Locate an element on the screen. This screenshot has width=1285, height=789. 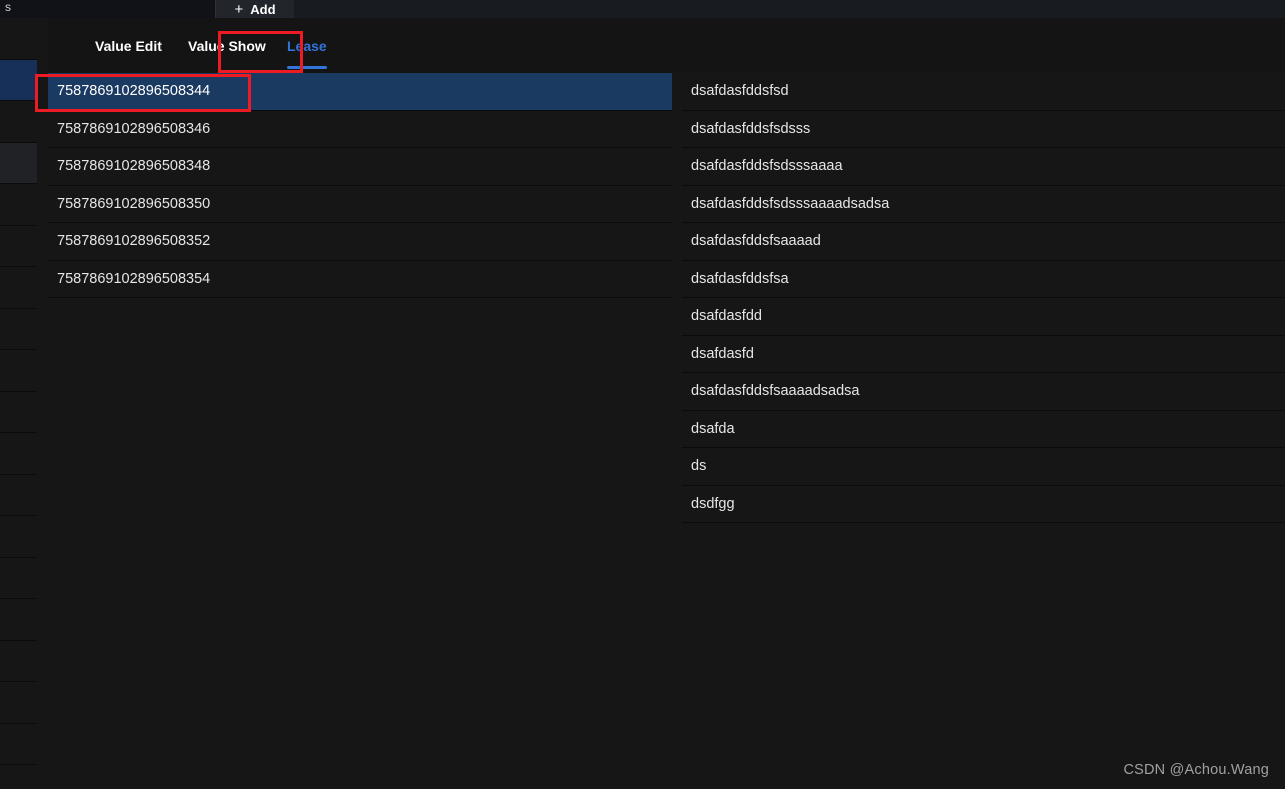
background-row-rail is located at coordinates (18, 403).